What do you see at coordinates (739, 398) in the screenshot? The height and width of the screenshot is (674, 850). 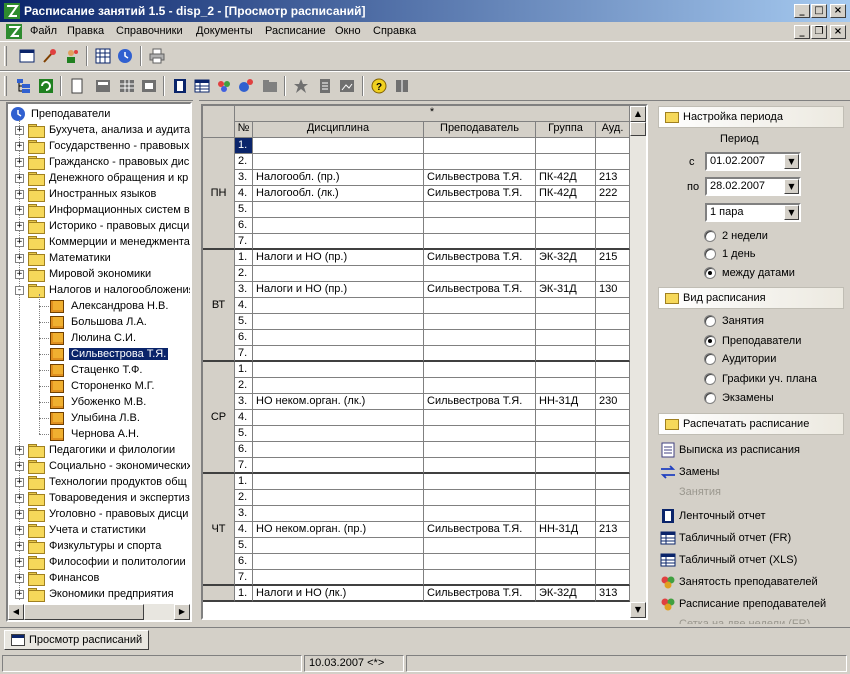 I see `view-option-radio: Экзамены` at bounding box center [739, 398].